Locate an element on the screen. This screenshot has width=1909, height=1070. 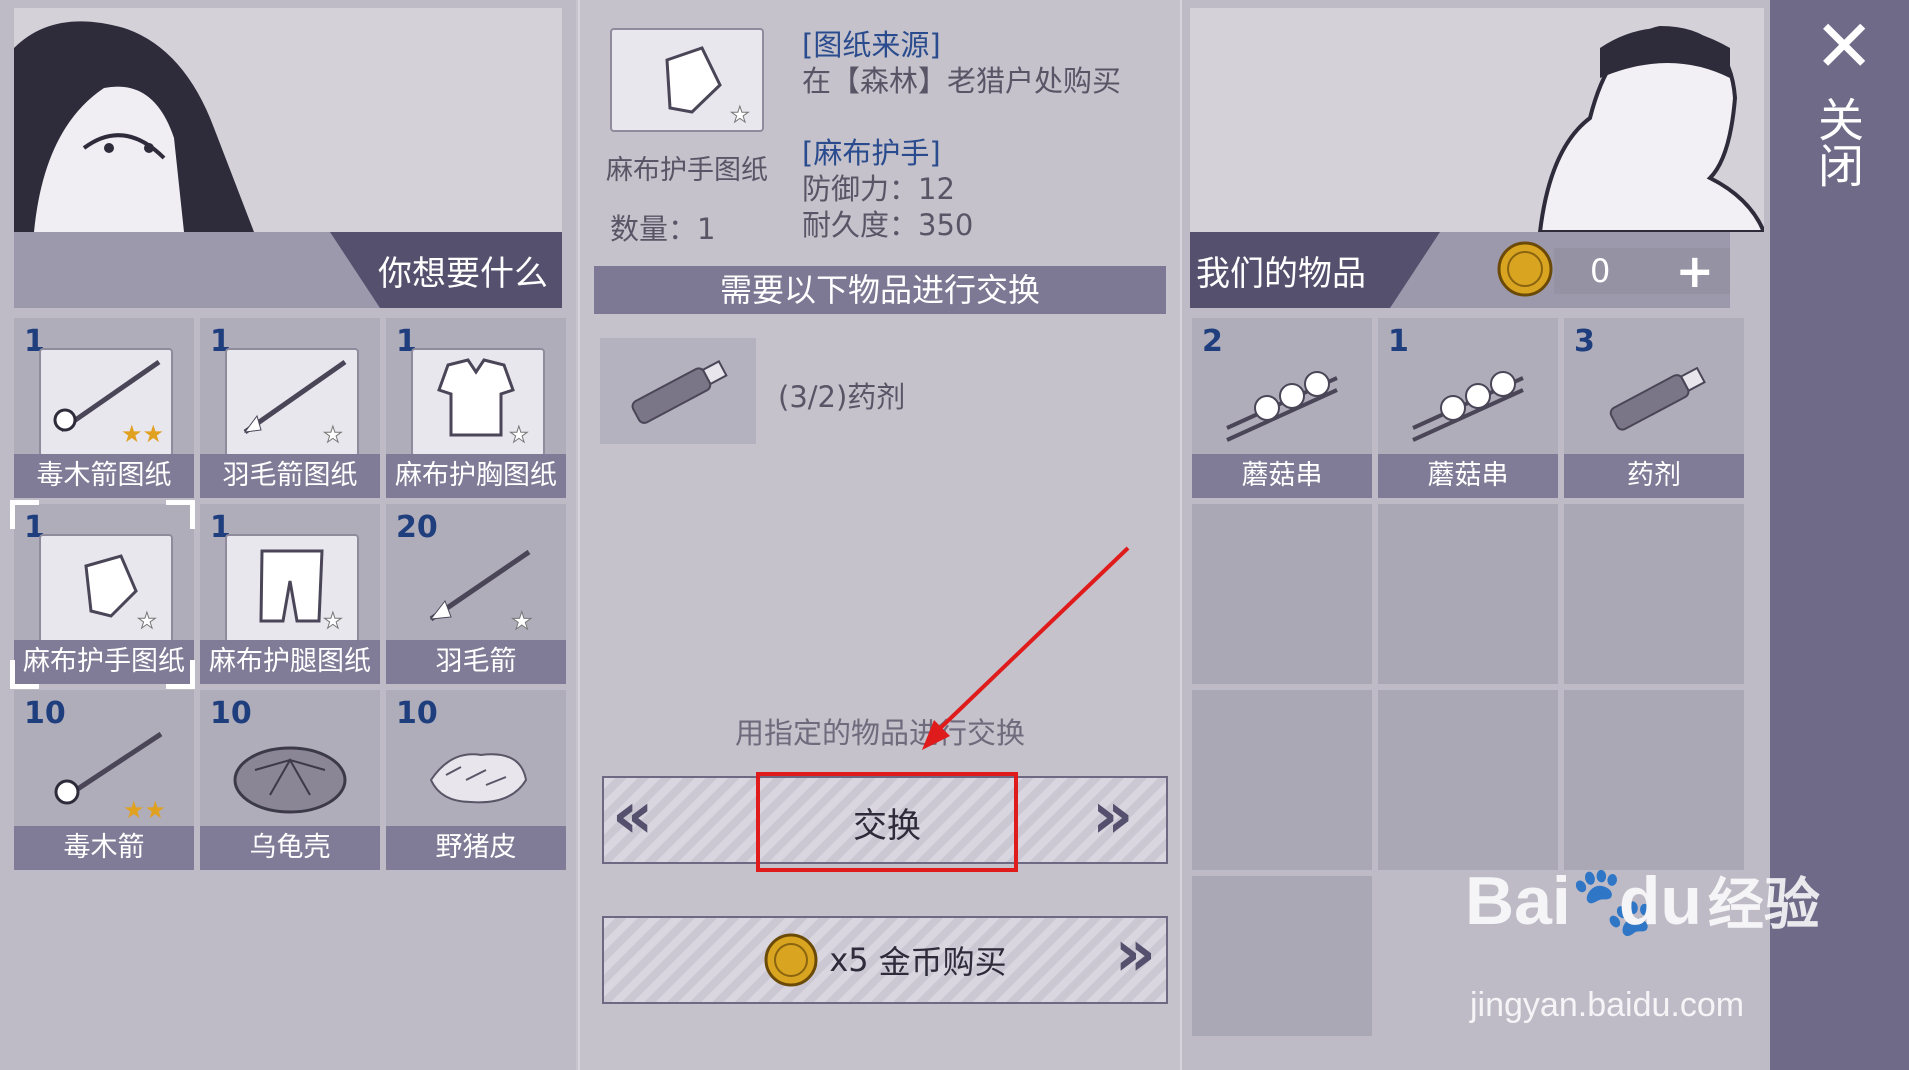
item-name: 麻布护手图纸 is located at coordinates (687, 170).